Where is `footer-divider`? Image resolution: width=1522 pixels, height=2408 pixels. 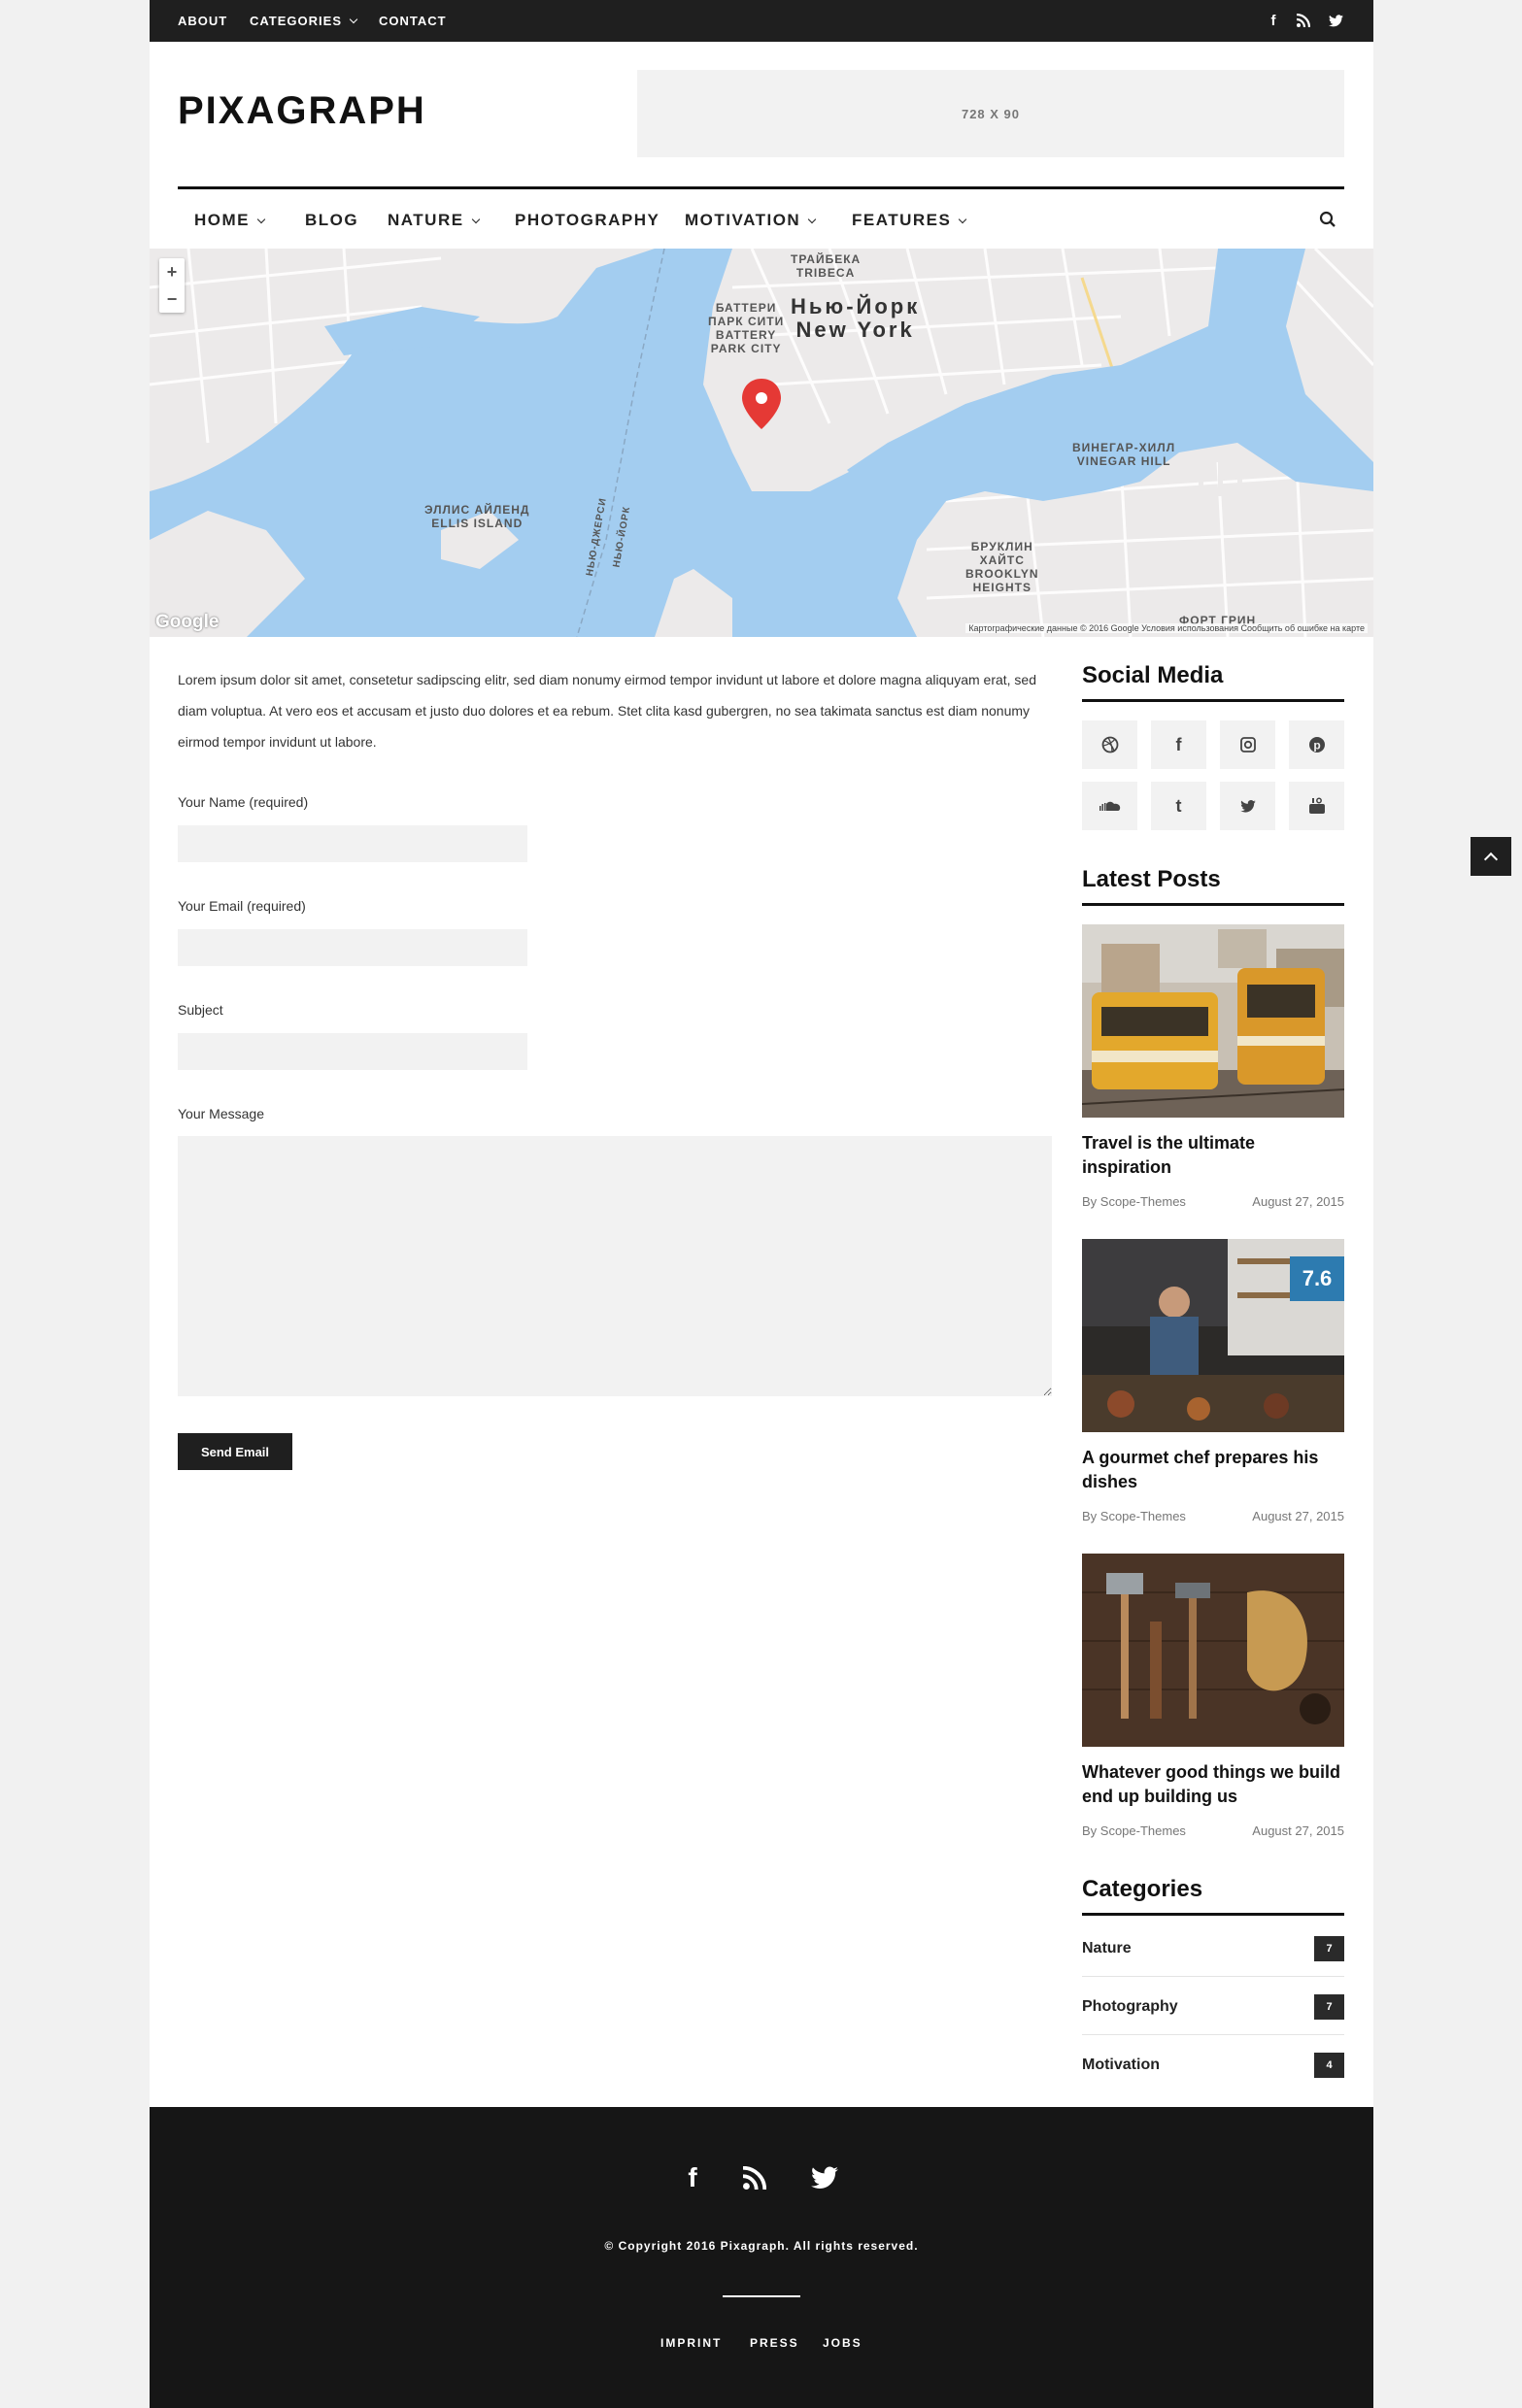 footer-divider is located at coordinates (761, 2296).